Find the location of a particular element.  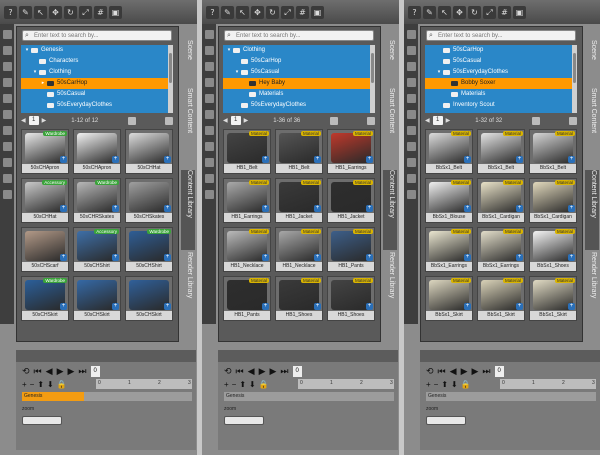

remove-key-icon: − is located at coordinates (32, 384).